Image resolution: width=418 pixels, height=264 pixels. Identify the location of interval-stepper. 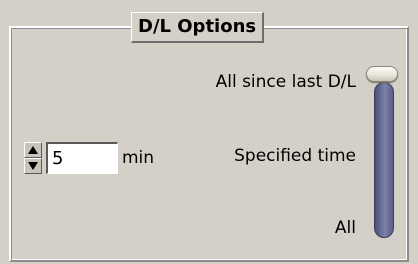
(33, 158).